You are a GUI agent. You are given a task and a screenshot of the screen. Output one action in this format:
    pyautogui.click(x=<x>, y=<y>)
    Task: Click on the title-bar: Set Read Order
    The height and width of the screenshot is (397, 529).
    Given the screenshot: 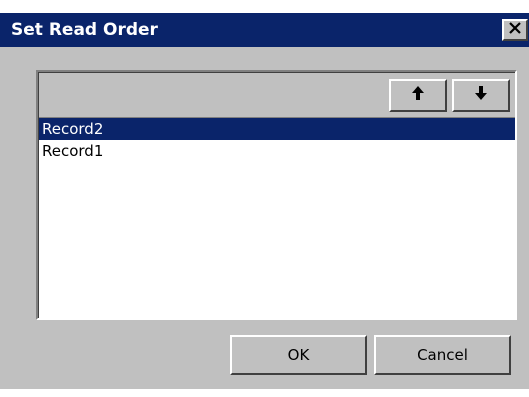 What is the action you would take?
    pyautogui.click(x=264, y=30)
    